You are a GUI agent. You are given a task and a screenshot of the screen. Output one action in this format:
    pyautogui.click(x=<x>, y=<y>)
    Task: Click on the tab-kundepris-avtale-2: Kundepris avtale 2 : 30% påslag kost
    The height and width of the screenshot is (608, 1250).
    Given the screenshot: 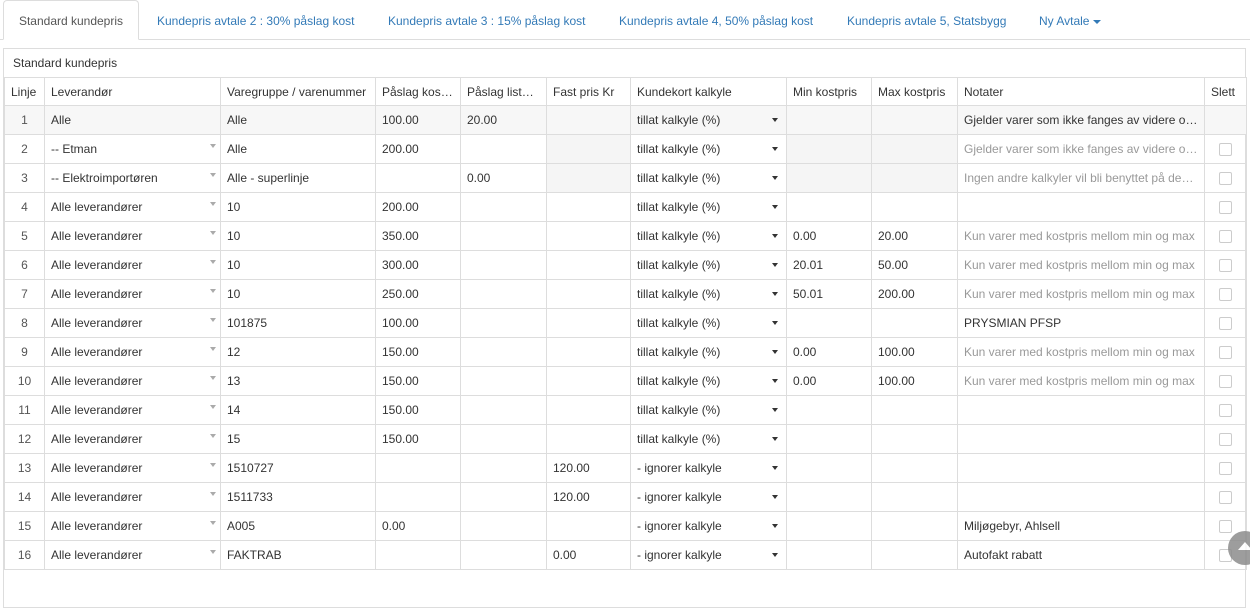 What is the action you would take?
    pyautogui.click(x=255, y=20)
    